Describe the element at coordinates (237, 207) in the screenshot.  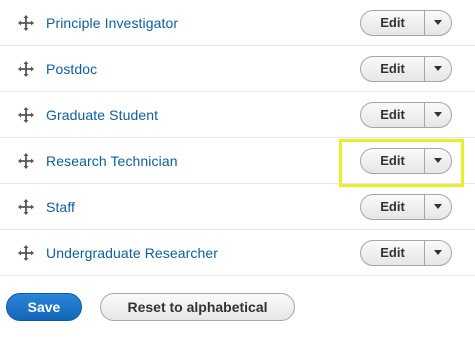
I see `term-row: Staff Edit` at that location.